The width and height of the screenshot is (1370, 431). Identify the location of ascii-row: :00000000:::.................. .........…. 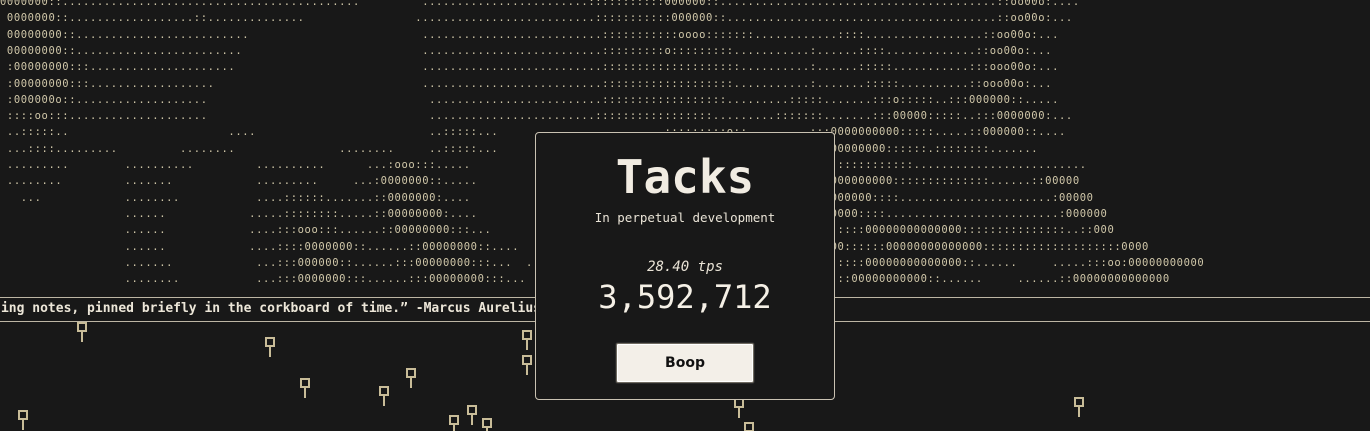
(526, 83).